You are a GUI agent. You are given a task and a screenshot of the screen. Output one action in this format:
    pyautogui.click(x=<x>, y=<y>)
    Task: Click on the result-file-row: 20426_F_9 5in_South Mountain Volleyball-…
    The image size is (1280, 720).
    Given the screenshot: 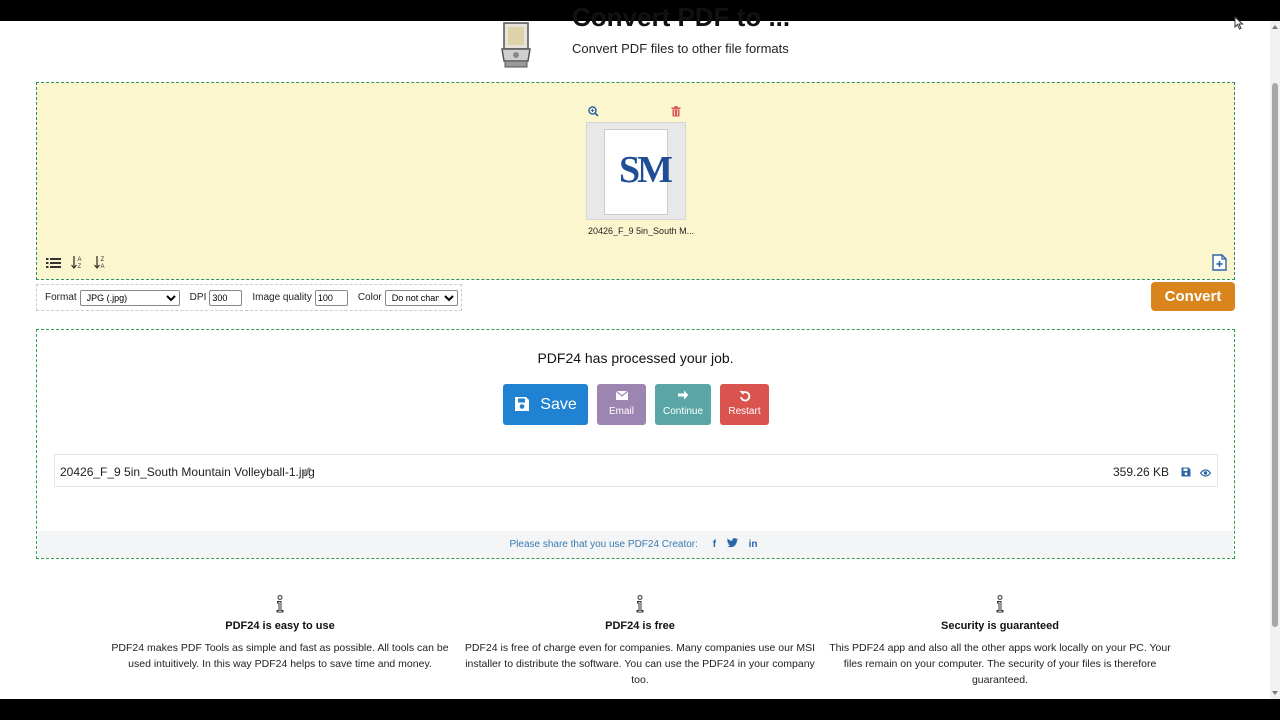 What is the action you would take?
    pyautogui.click(x=636, y=470)
    